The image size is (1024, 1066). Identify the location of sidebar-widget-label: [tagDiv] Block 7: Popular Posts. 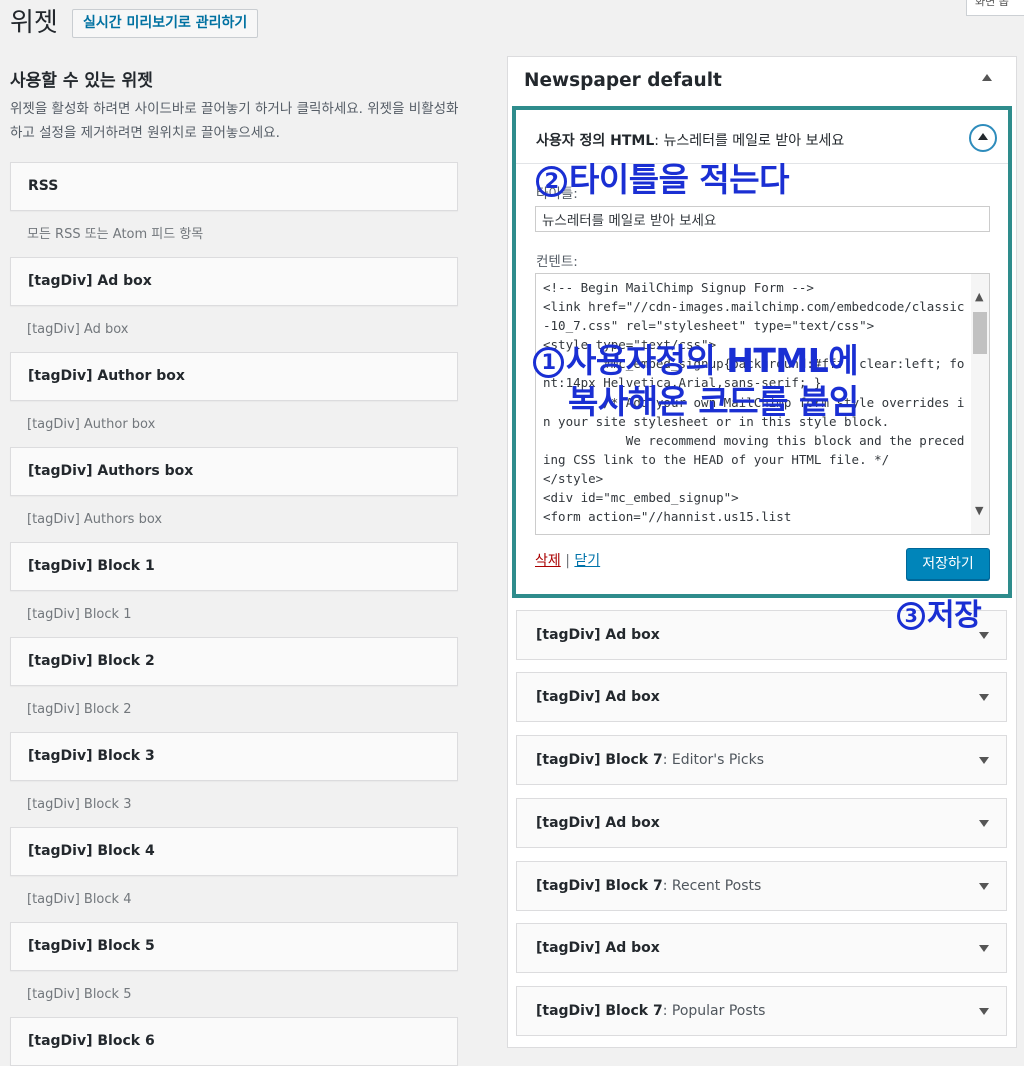
(651, 1011).